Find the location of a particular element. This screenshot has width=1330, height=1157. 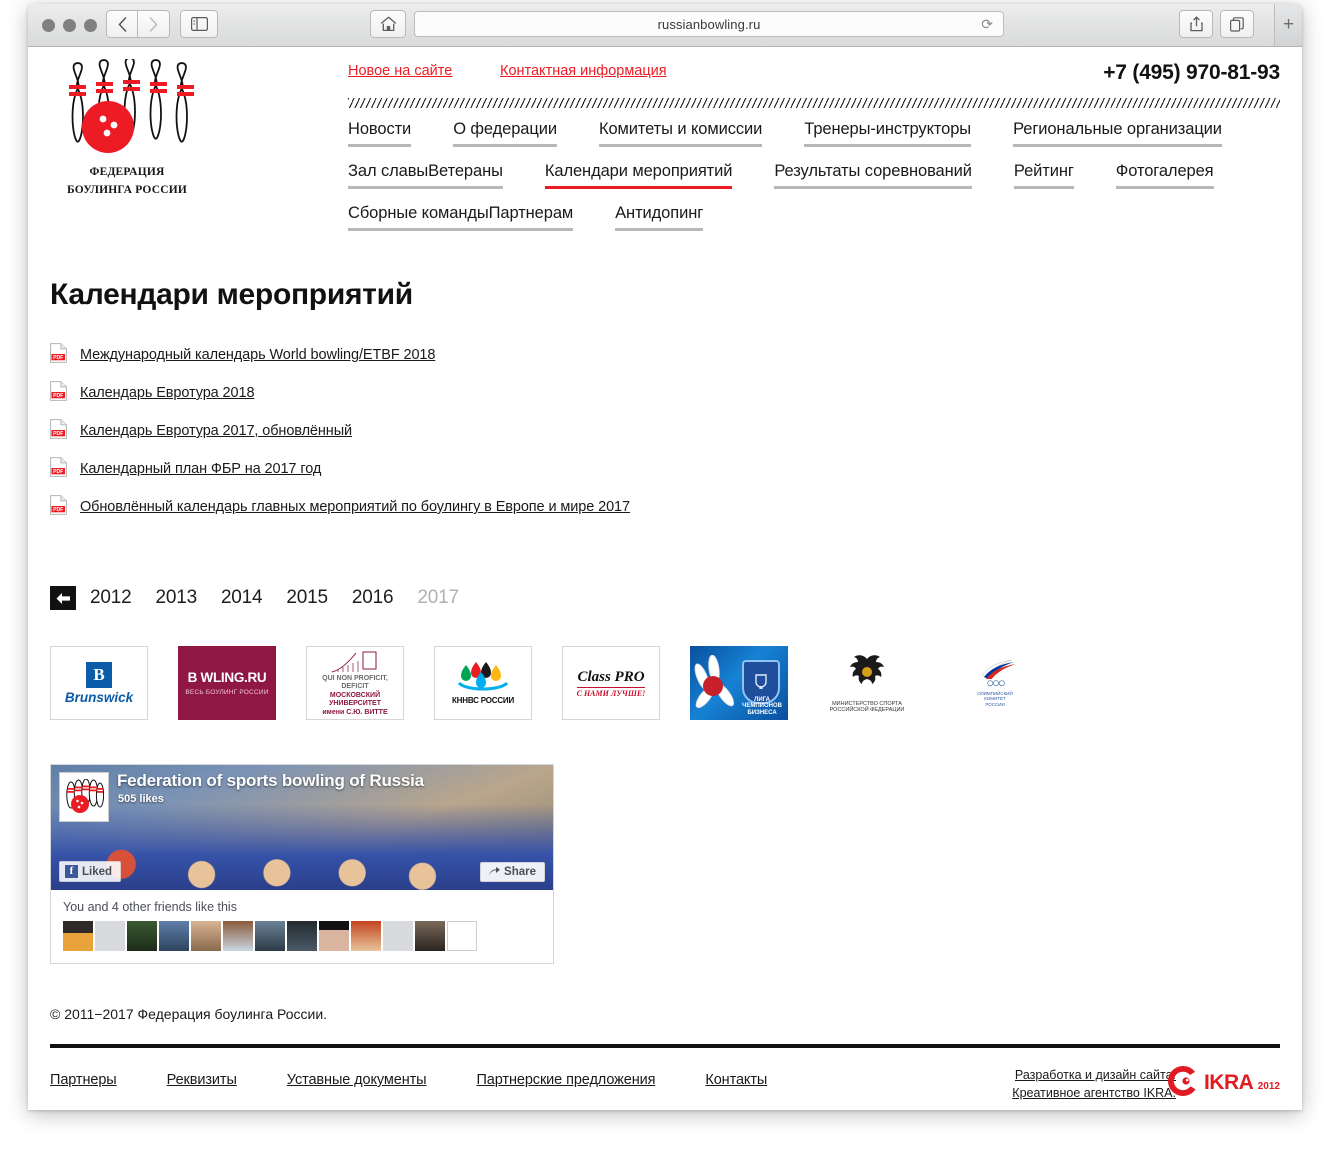

new-tab-button: + is located at coordinates (1288, 25).